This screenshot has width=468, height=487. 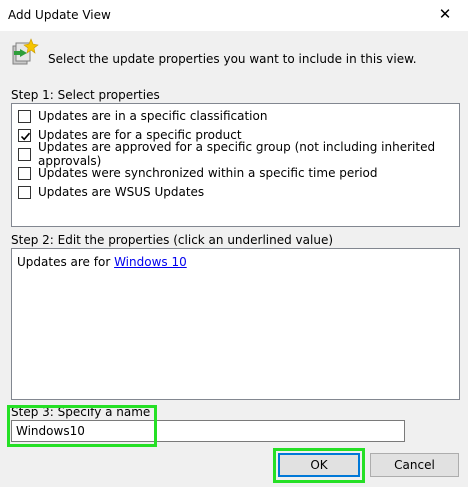 I want to click on window-title: Add Update View, so click(x=59, y=15).